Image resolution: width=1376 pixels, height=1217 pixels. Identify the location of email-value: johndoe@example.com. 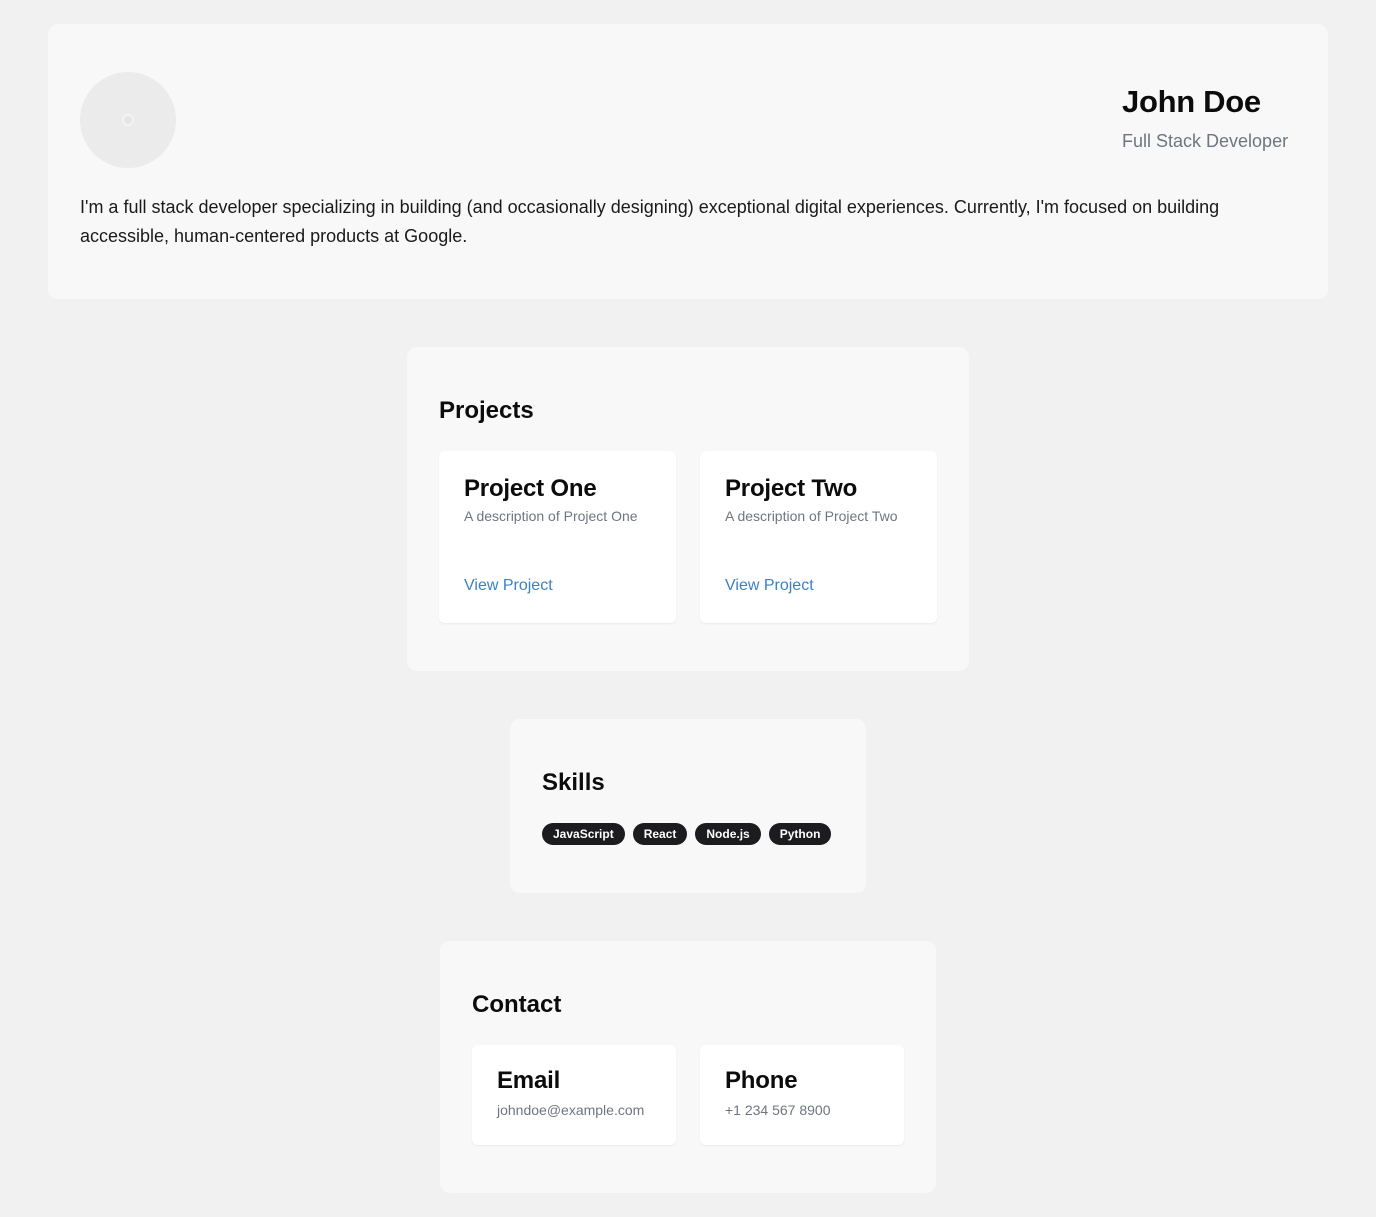
(570, 1110).